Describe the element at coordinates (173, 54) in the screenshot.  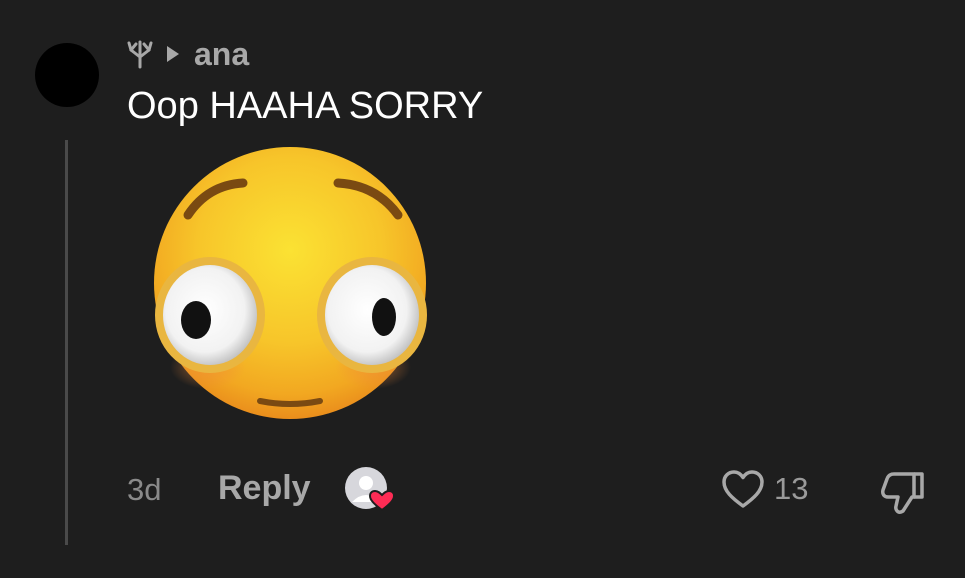
I see `caret-right-icon` at that location.